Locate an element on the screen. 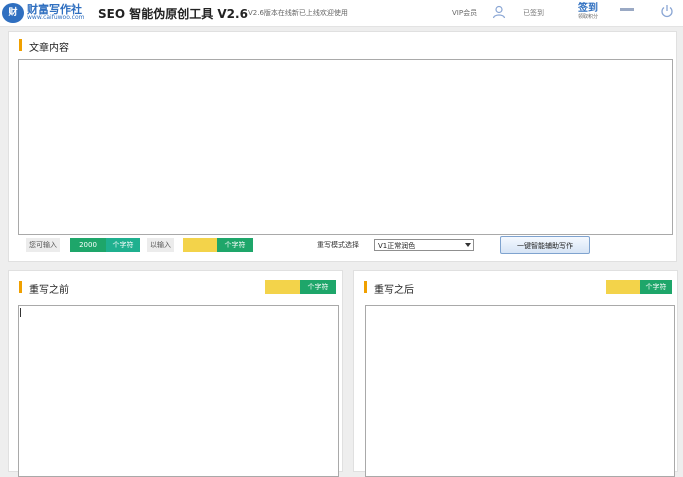 This screenshot has height=477, width=683. text-cursor is located at coordinates (20, 312).